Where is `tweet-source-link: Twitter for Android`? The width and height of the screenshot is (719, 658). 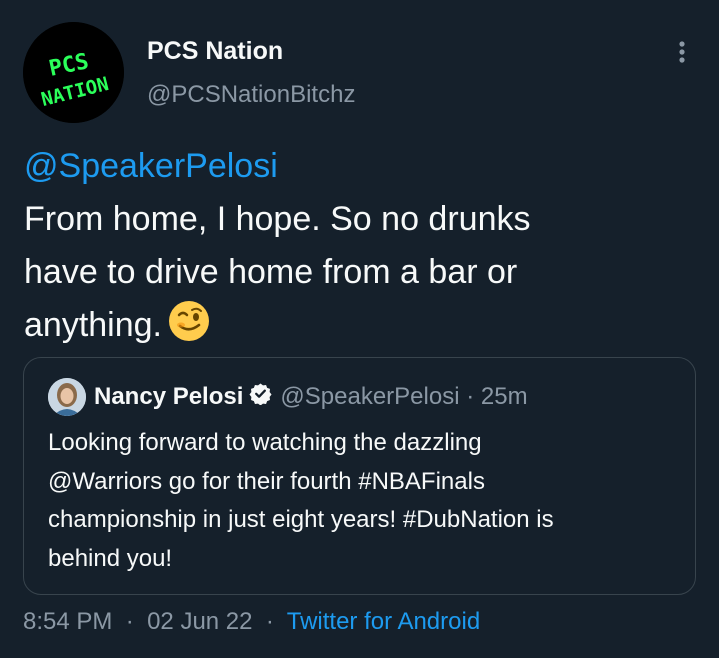 tweet-source-link: Twitter for Android is located at coordinates (383, 621).